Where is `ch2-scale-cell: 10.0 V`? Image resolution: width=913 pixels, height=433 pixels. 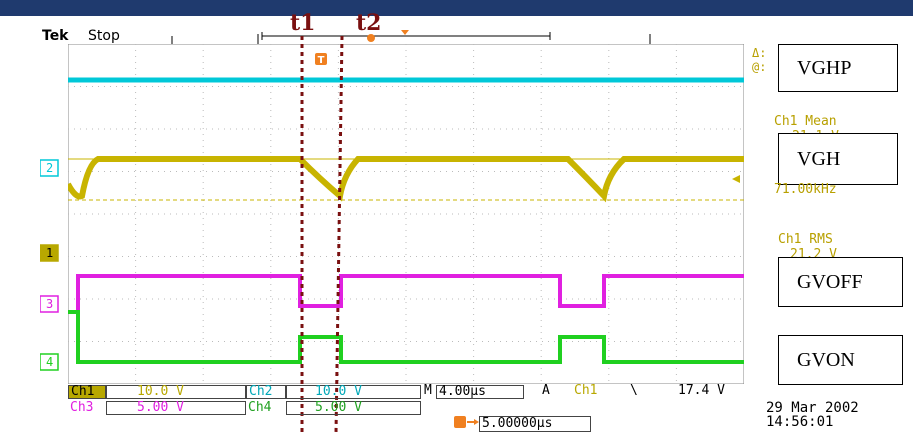 ch2-scale-cell: 10.0 V is located at coordinates (353, 391).